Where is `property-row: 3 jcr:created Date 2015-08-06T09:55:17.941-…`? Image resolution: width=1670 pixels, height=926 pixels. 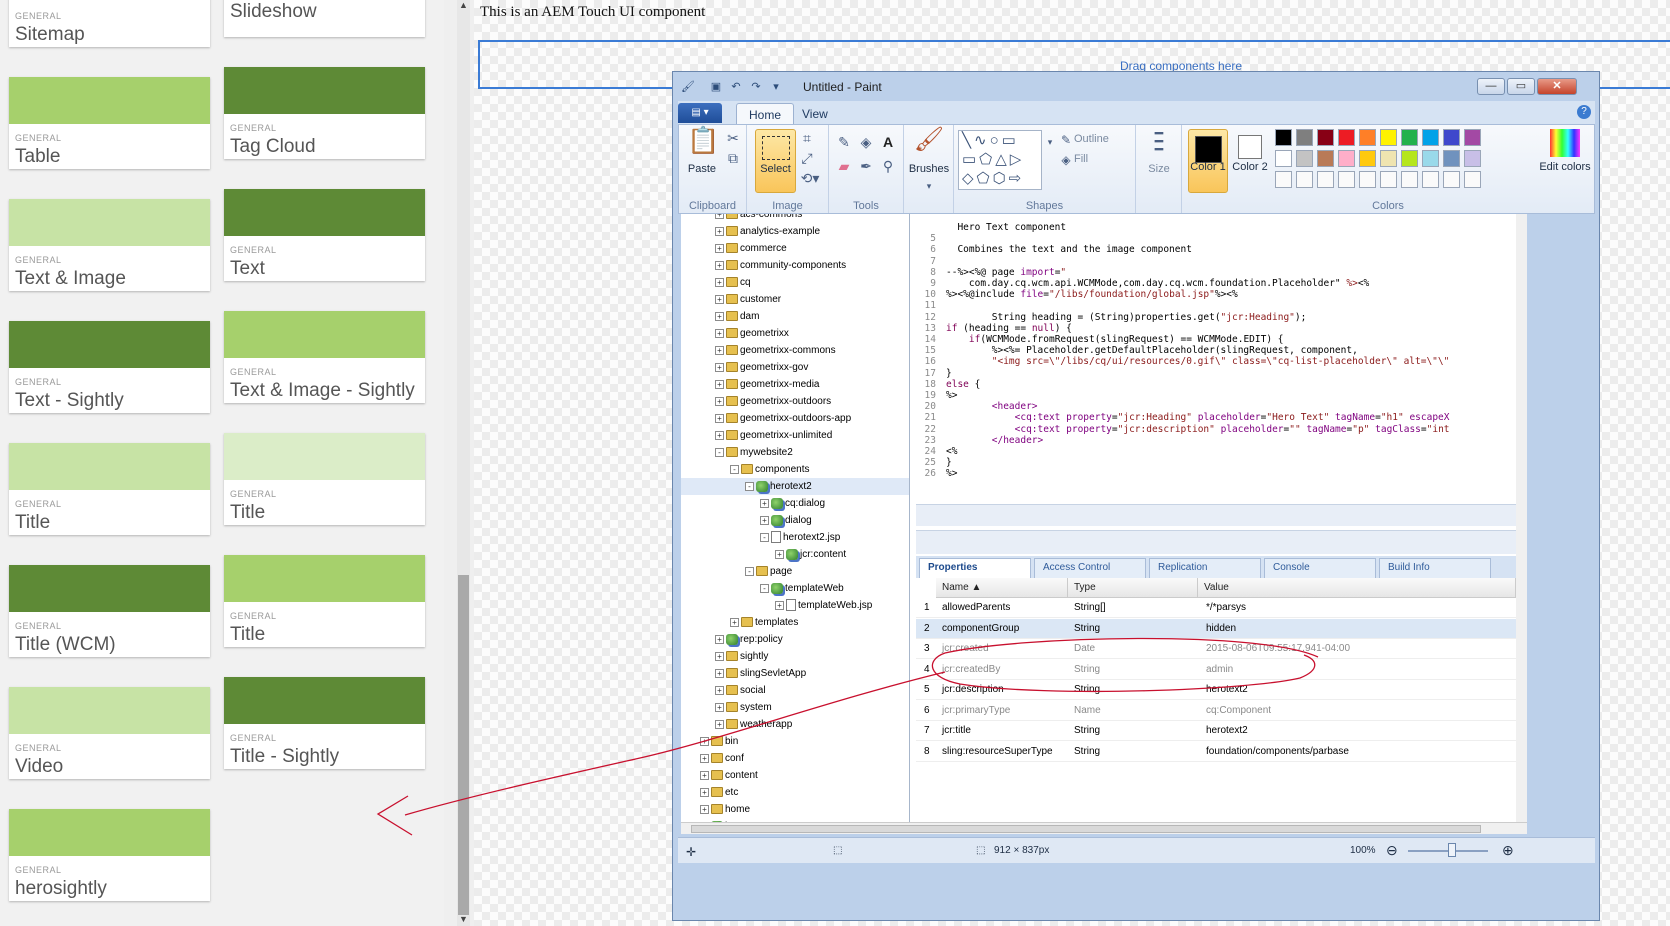
property-row: 3 jcr:created Date 2015-08-06T09:55:17.941-… is located at coordinates (1216, 649).